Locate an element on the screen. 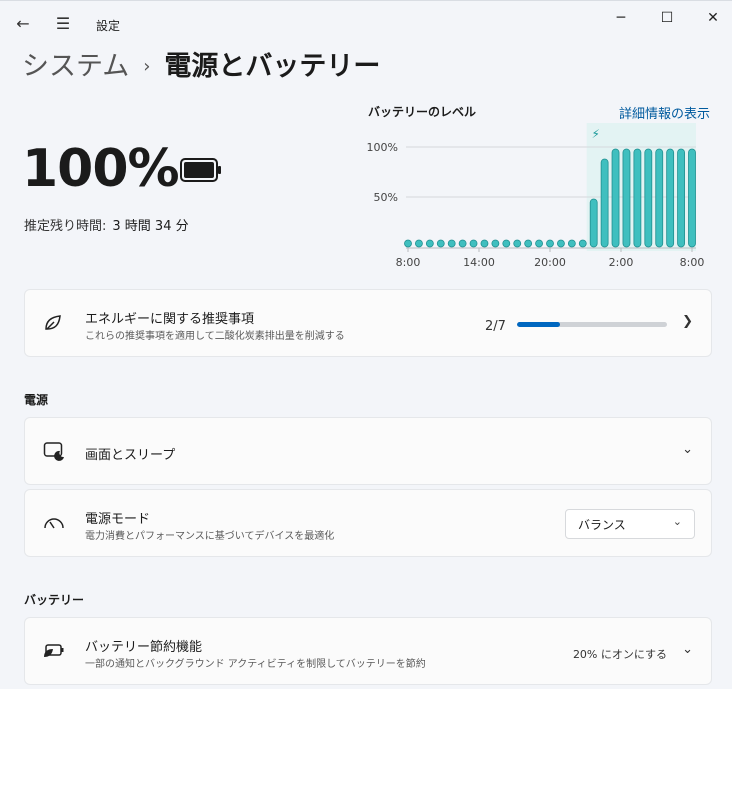 This screenshot has height=796, width=732. x-tick-label: 2:00 is located at coordinates (621, 262).